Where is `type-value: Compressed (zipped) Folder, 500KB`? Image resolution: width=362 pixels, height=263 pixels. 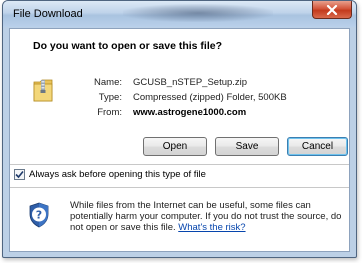
type-value: Compressed (zipped) Folder, 500KB is located at coordinates (210, 97).